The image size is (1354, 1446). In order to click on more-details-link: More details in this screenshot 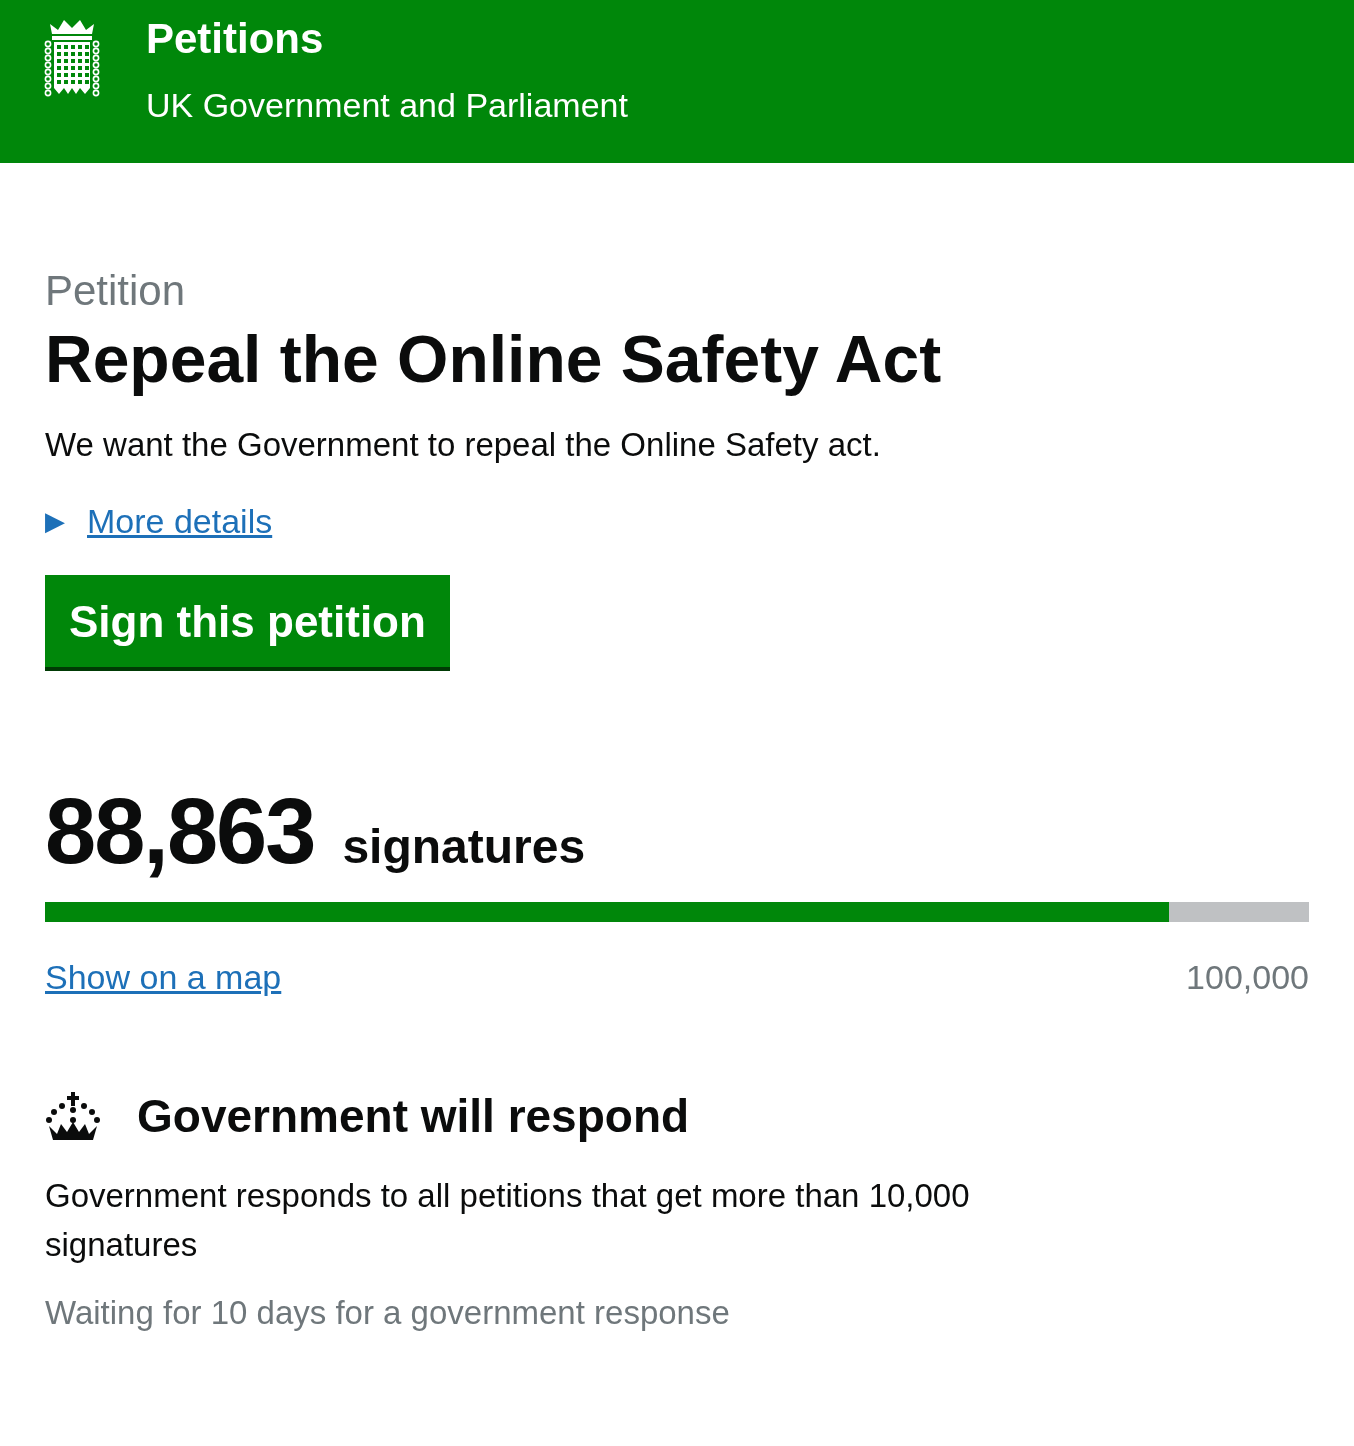, I will do `click(180, 521)`.